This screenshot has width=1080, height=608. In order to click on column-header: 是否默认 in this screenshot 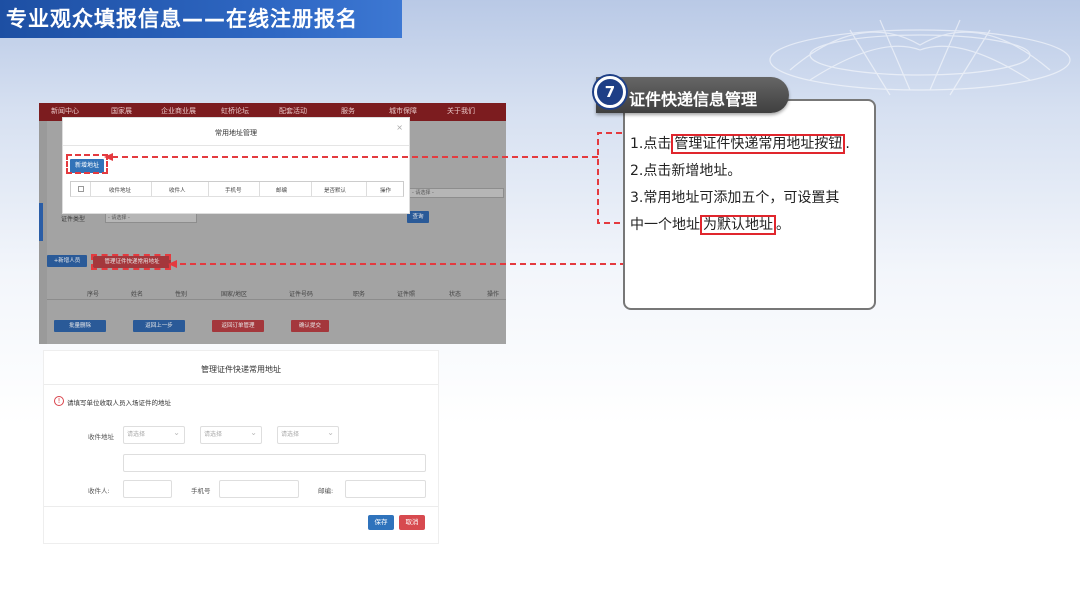, I will do `click(335, 191)`.